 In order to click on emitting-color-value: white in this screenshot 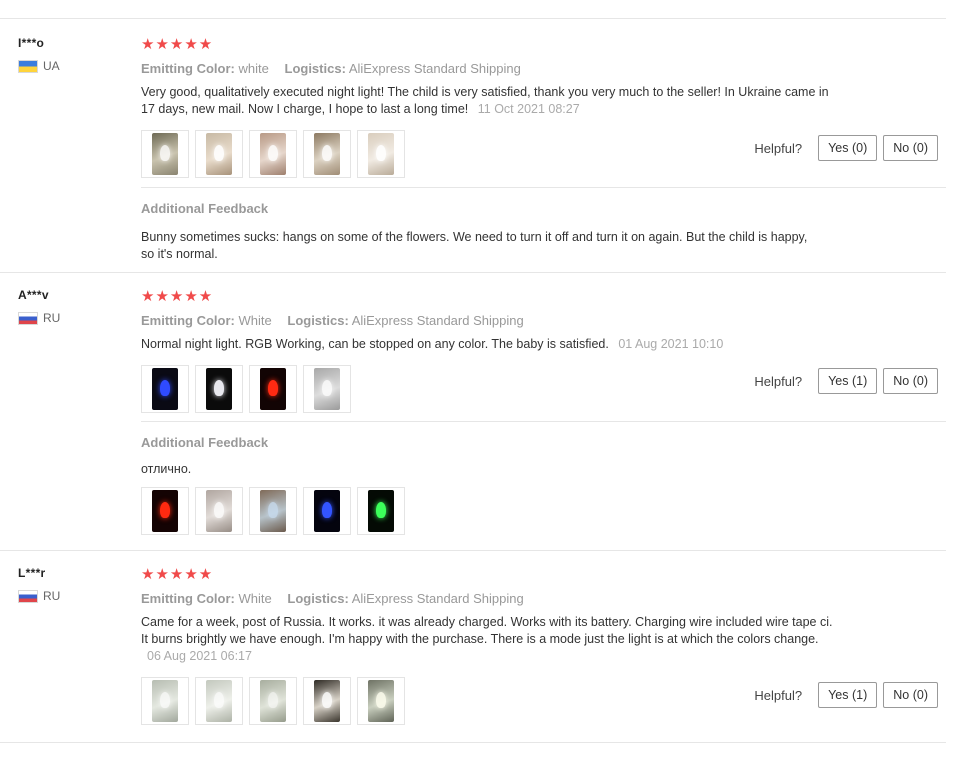, I will do `click(253, 68)`.